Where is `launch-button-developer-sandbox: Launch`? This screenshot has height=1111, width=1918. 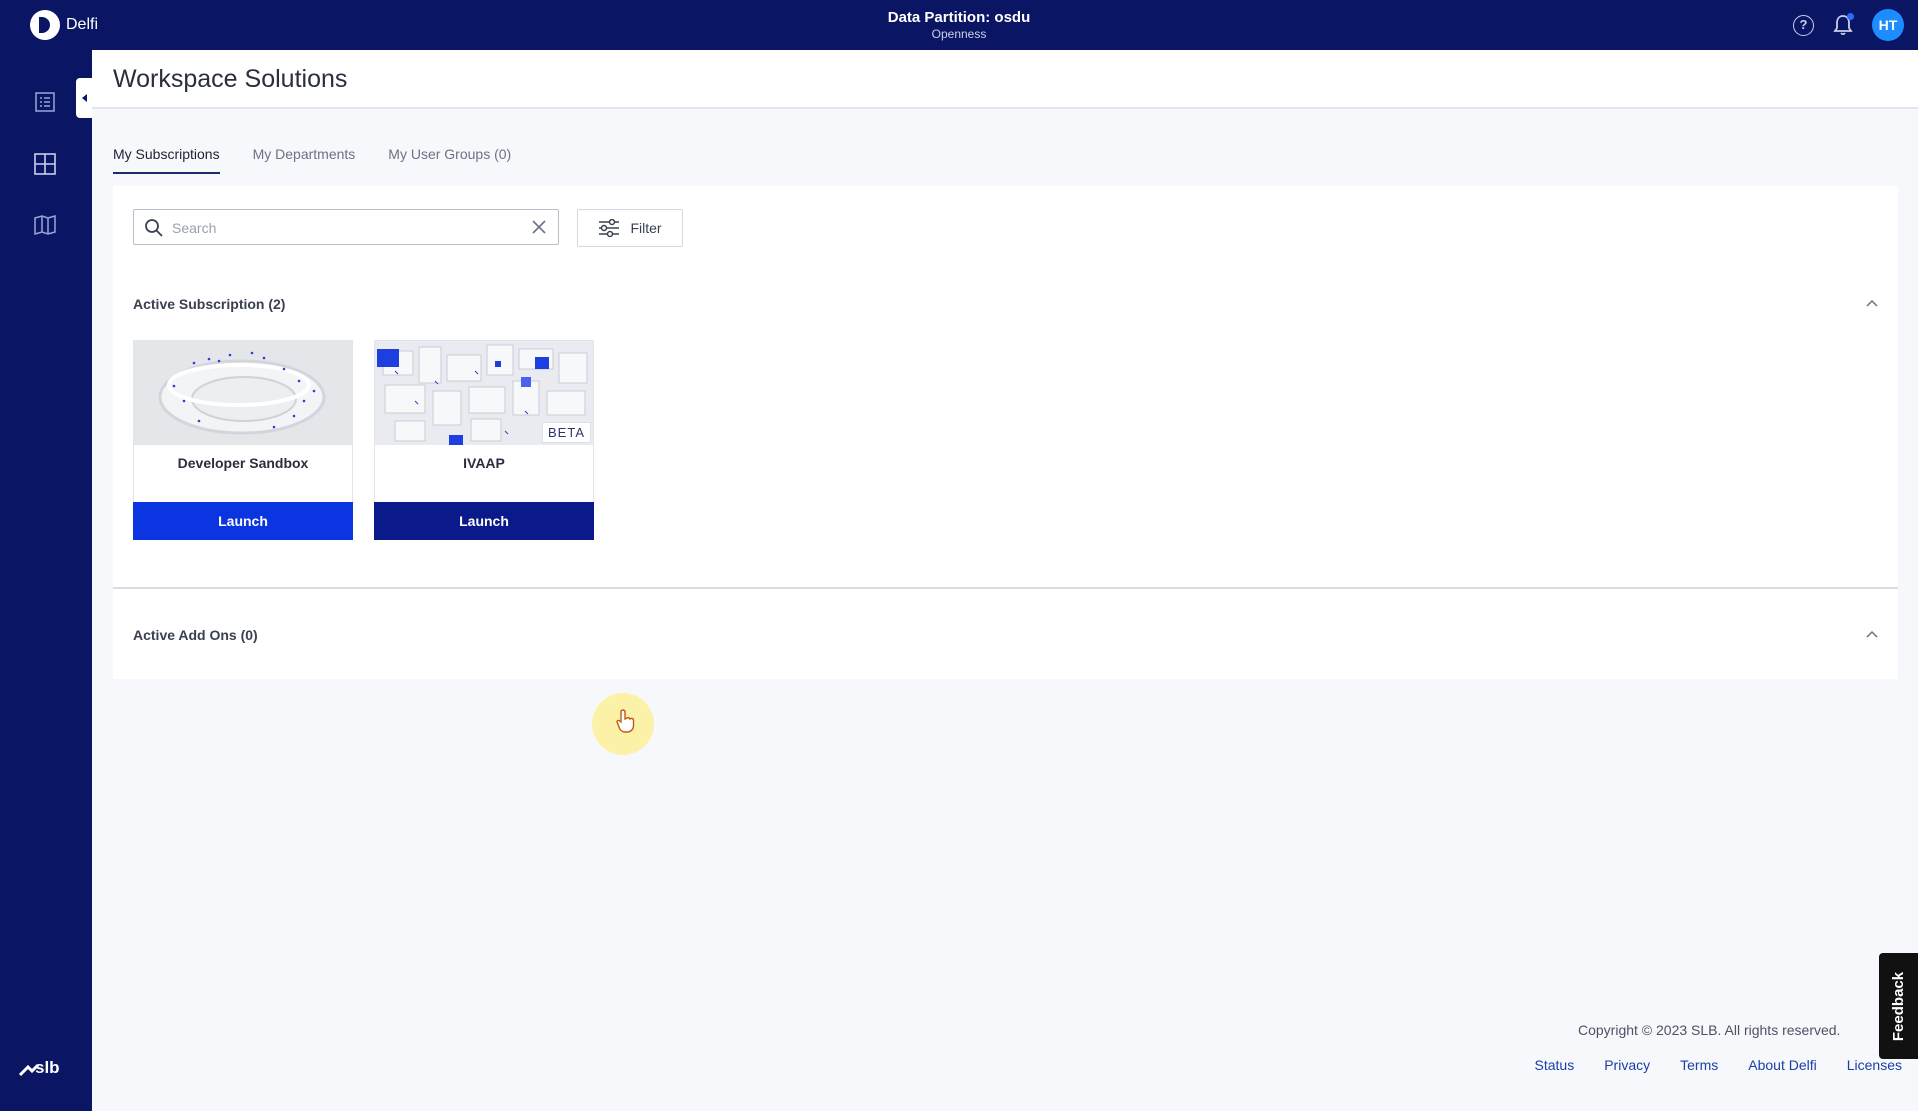
launch-button-developer-sandbox: Launch is located at coordinates (243, 521).